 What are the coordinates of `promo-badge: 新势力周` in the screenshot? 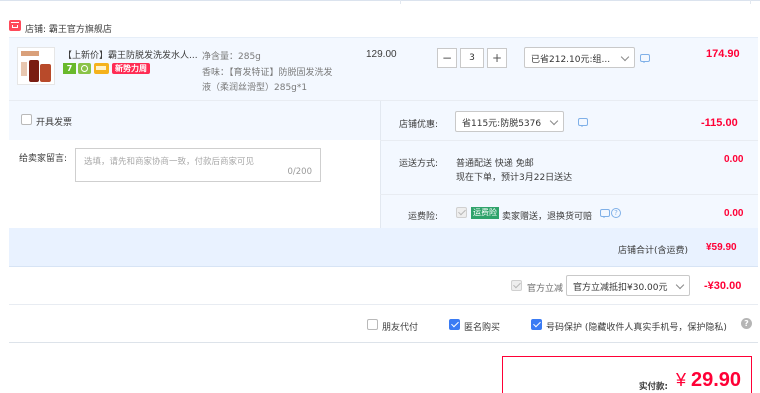 It's located at (131, 68).